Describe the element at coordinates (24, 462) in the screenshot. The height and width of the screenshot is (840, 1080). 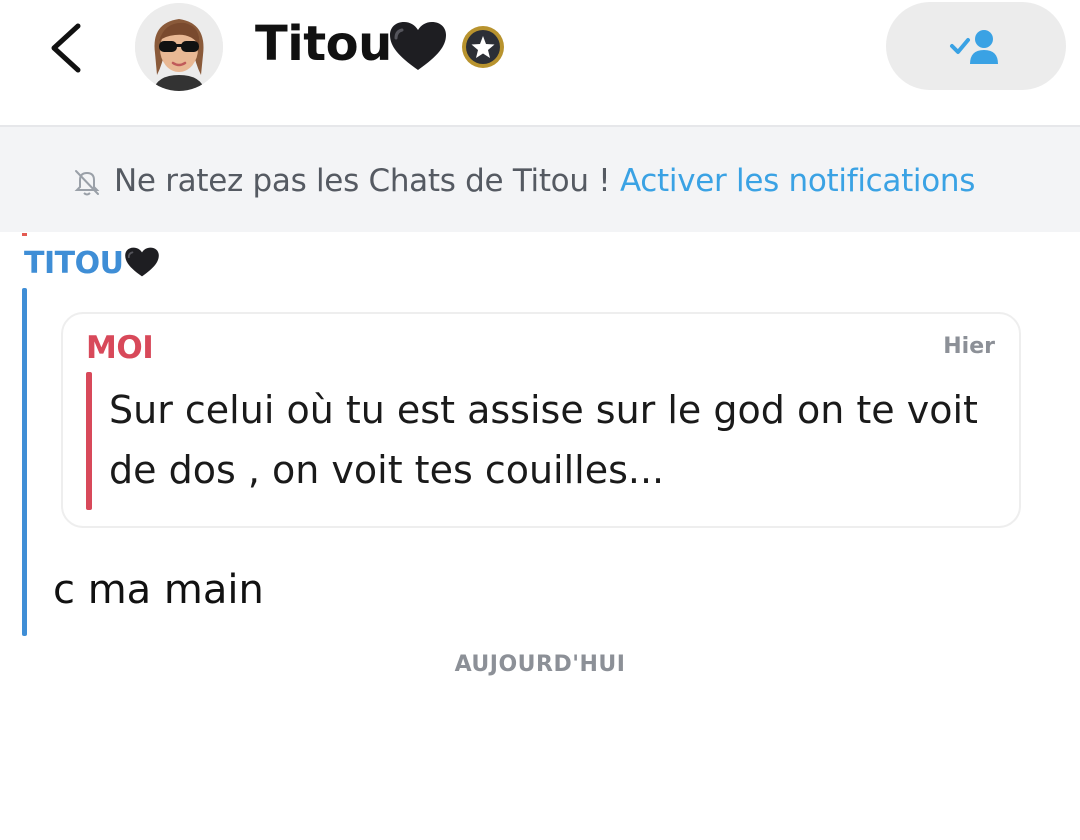
I see `message-thread-bar` at that location.